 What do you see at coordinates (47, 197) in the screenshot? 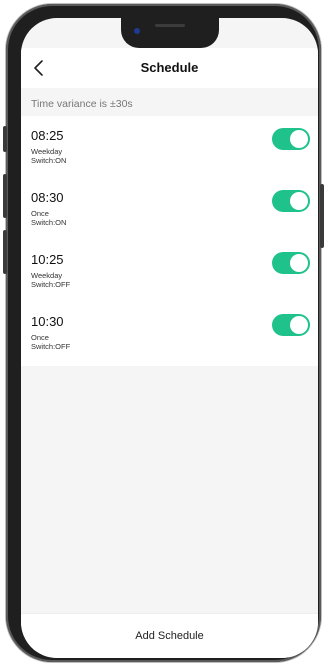
I see `schedule-time: 08:30` at bounding box center [47, 197].